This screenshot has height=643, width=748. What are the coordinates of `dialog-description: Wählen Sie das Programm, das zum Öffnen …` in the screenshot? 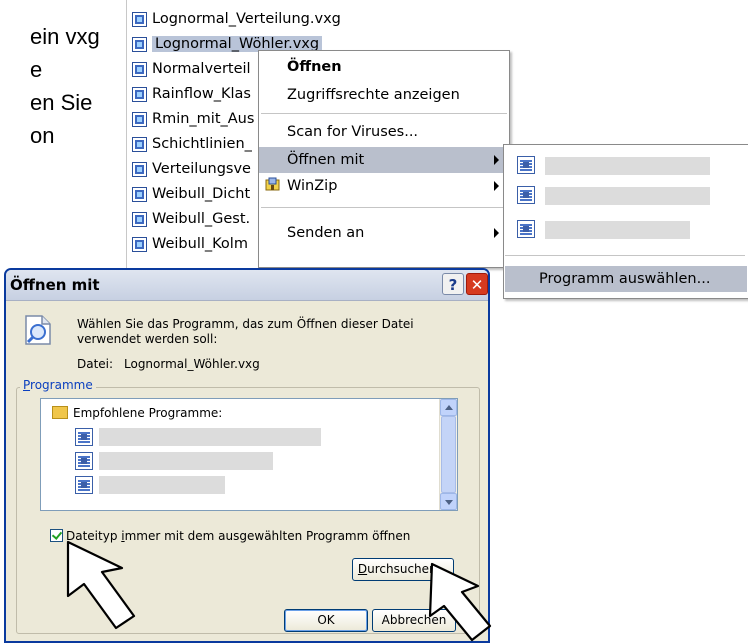 It's located at (245, 331).